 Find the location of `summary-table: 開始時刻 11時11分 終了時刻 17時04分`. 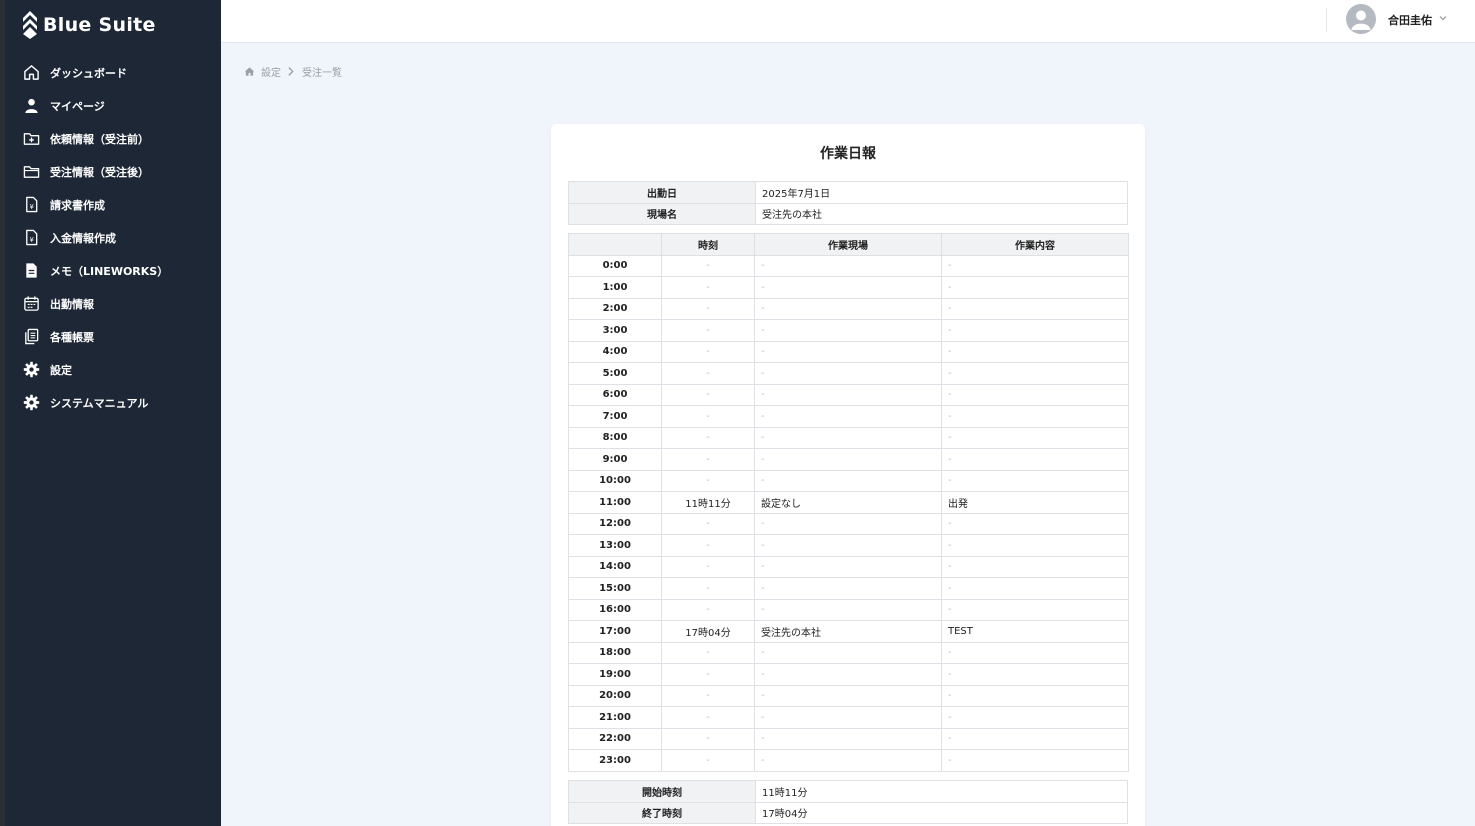

summary-table: 開始時刻 11時11分 終了時刻 17時04分 is located at coordinates (848, 802).